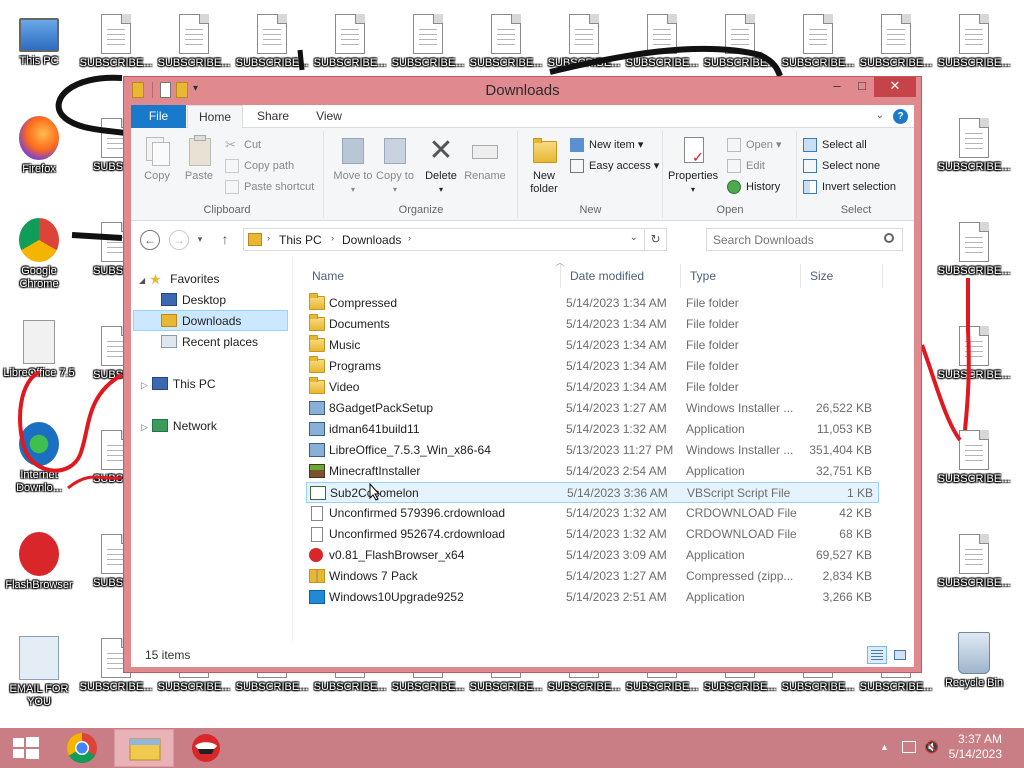 This screenshot has height=768, width=1024. Describe the element at coordinates (693, 165) in the screenshot. I see `properties-button: ✓ Properties ▾` at that location.